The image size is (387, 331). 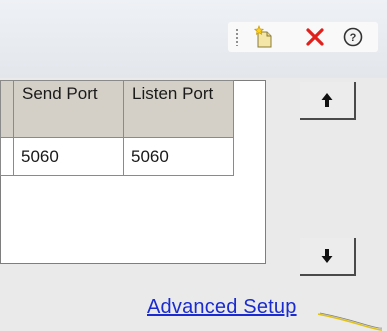 I want to click on move-up-button, so click(x=328, y=101).